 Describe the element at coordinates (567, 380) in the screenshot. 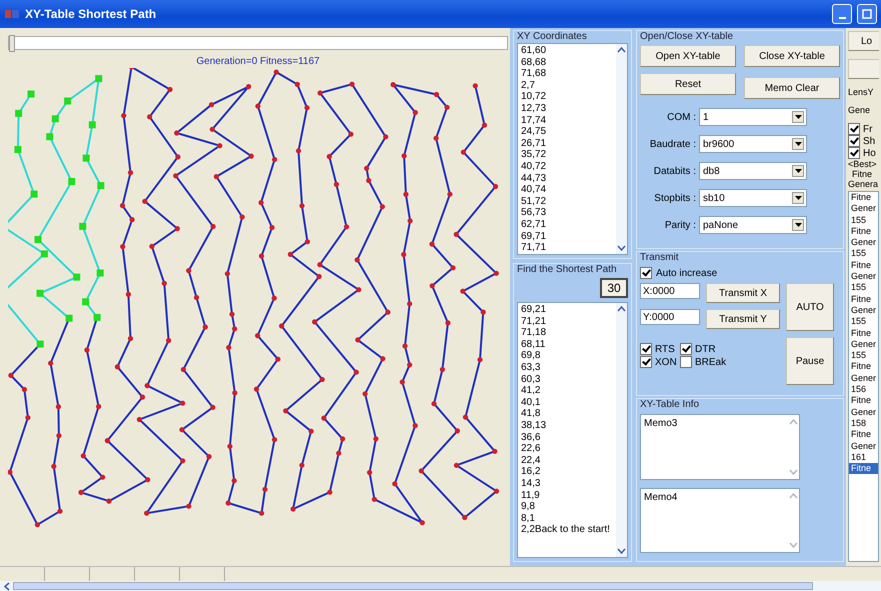

I see `list-item: 60,3` at that location.